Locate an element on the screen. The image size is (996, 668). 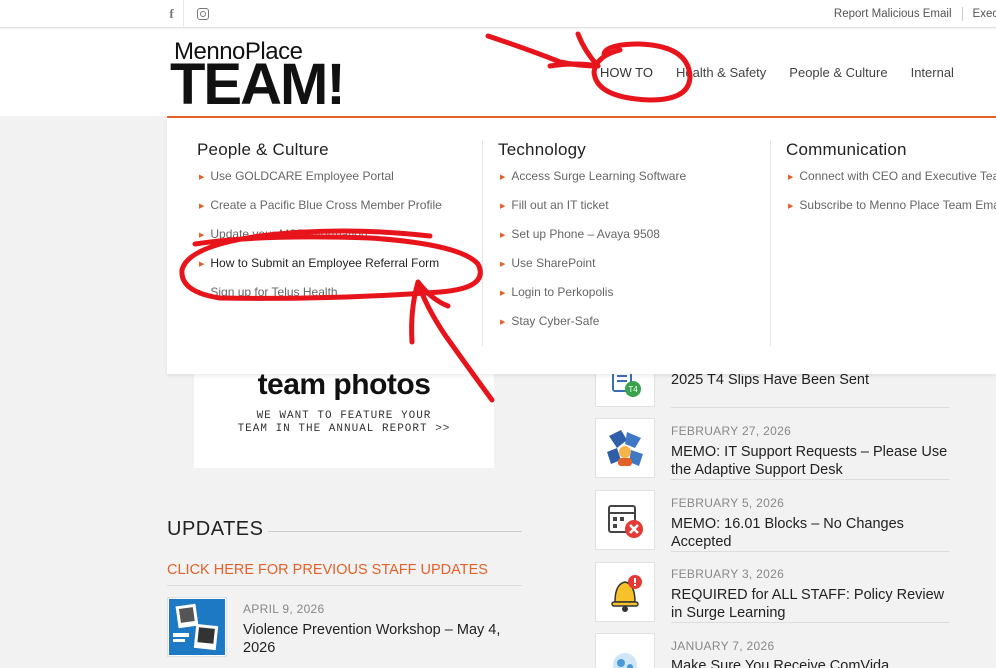
news-date: FEBRUARY 27, 2026 is located at coordinates (731, 431).